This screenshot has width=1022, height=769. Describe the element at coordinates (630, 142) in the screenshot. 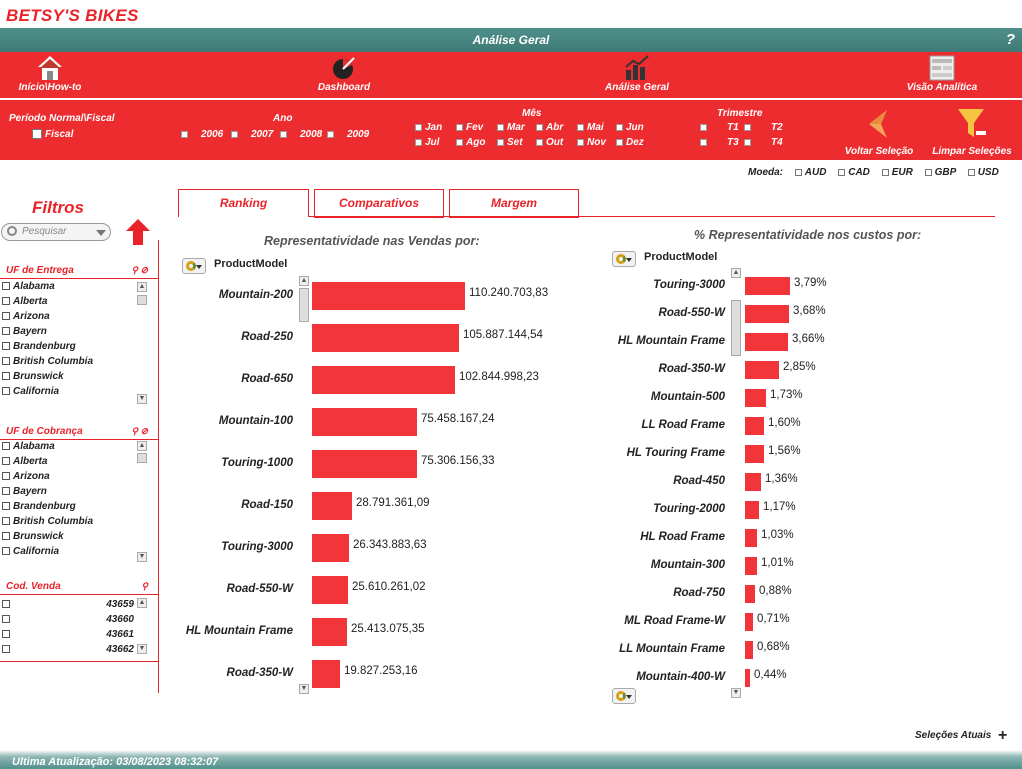

I see `mes-option-dez: Dez` at that location.